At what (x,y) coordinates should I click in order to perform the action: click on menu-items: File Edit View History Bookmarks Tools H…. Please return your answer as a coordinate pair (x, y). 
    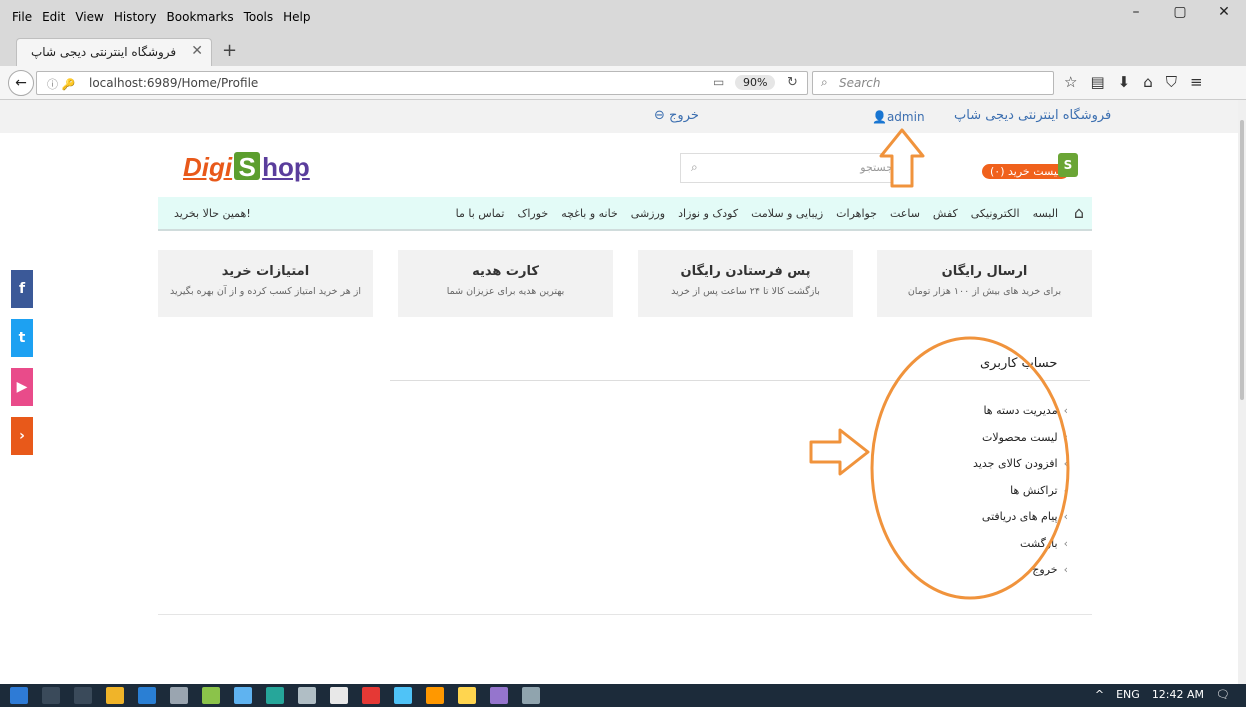
    Looking at the image, I should click on (161, 17).